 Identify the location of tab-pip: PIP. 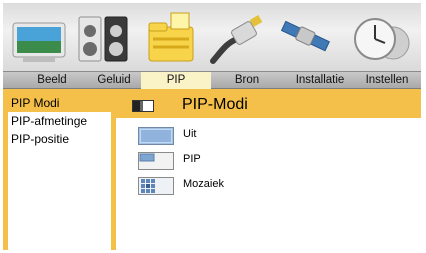
(176, 80).